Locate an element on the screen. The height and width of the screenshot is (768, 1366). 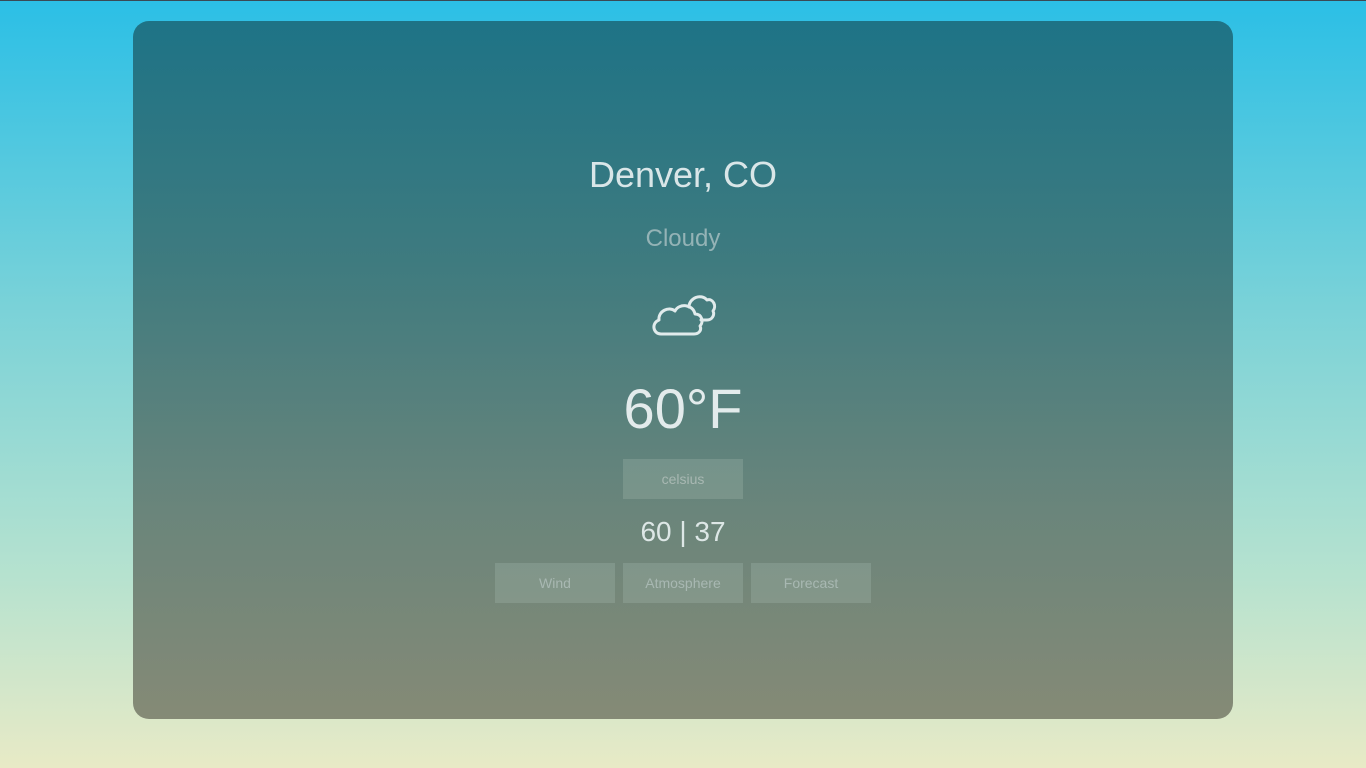
wind-button: Wind is located at coordinates (555, 583).